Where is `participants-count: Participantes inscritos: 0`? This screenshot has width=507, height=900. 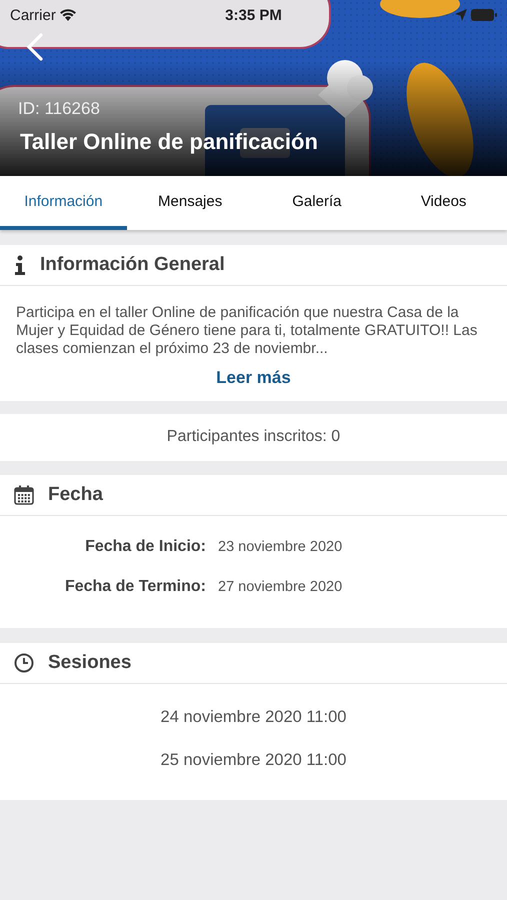 participants-count: Participantes inscritos: 0 is located at coordinates (253, 437).